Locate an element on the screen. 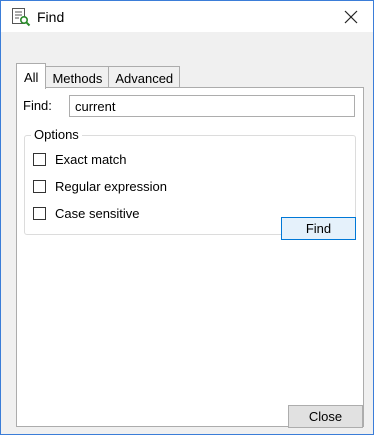 The image size is (374, 435). case-sensitive-option: Case sensitive is located at coordinates (86, 213).